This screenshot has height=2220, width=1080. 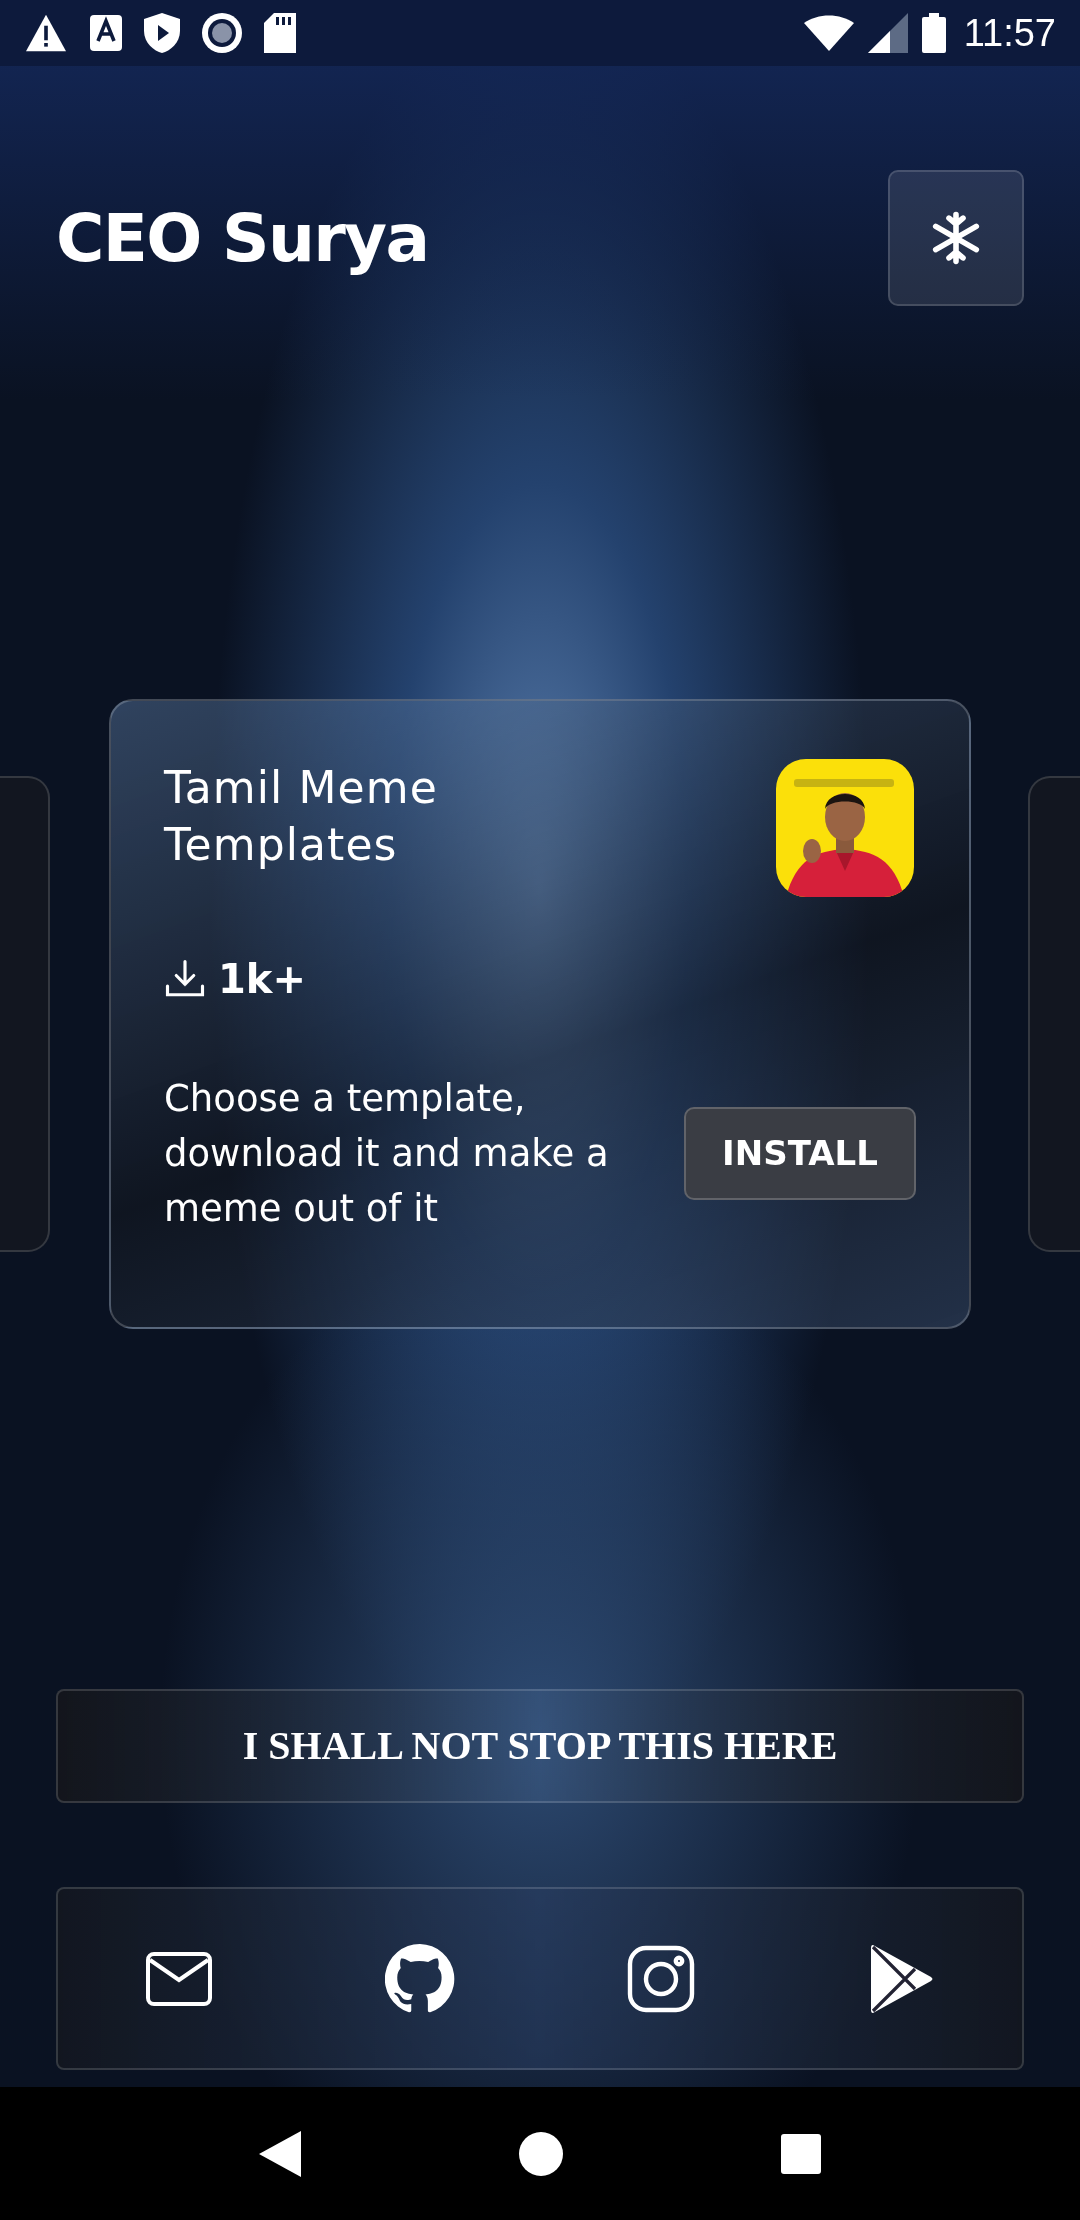 I want to click on app-title: CEO Surya, so click(x=242, y=238).